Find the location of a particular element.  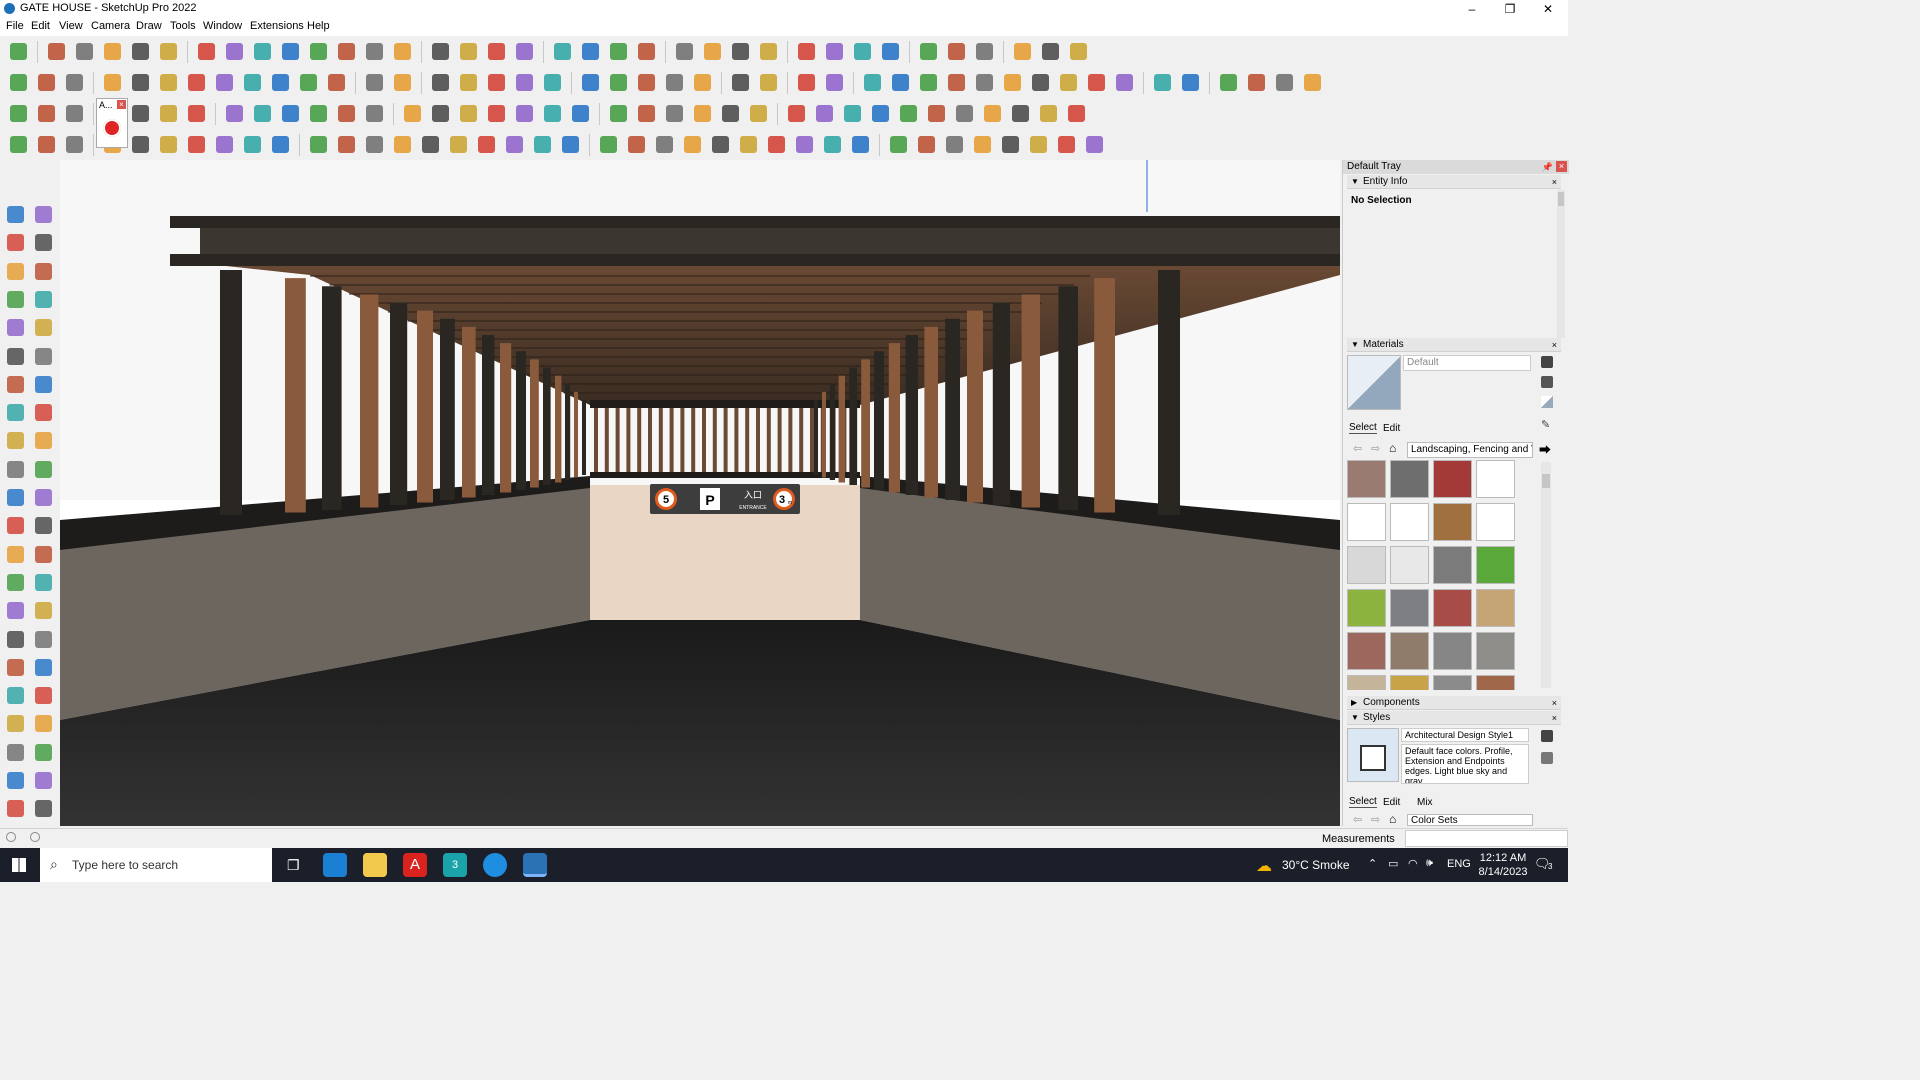

autocad-app-icon: A is located at coordinates (415, 865).